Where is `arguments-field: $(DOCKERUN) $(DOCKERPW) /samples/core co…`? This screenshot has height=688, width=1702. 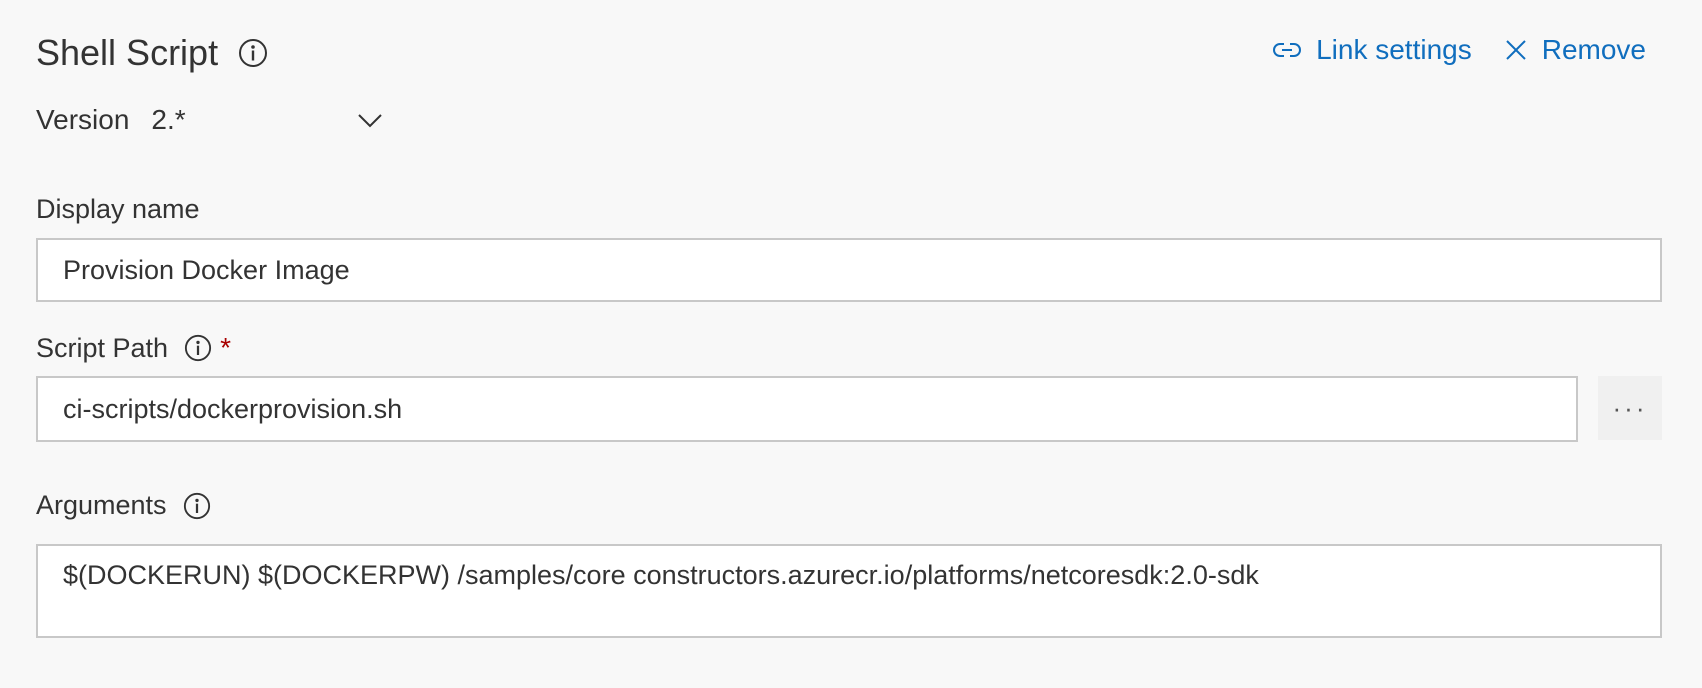 arguments-field: $(DOCKERUN) $(DOCKERPW) /samples/core co… is located at coordinates (849, 591).